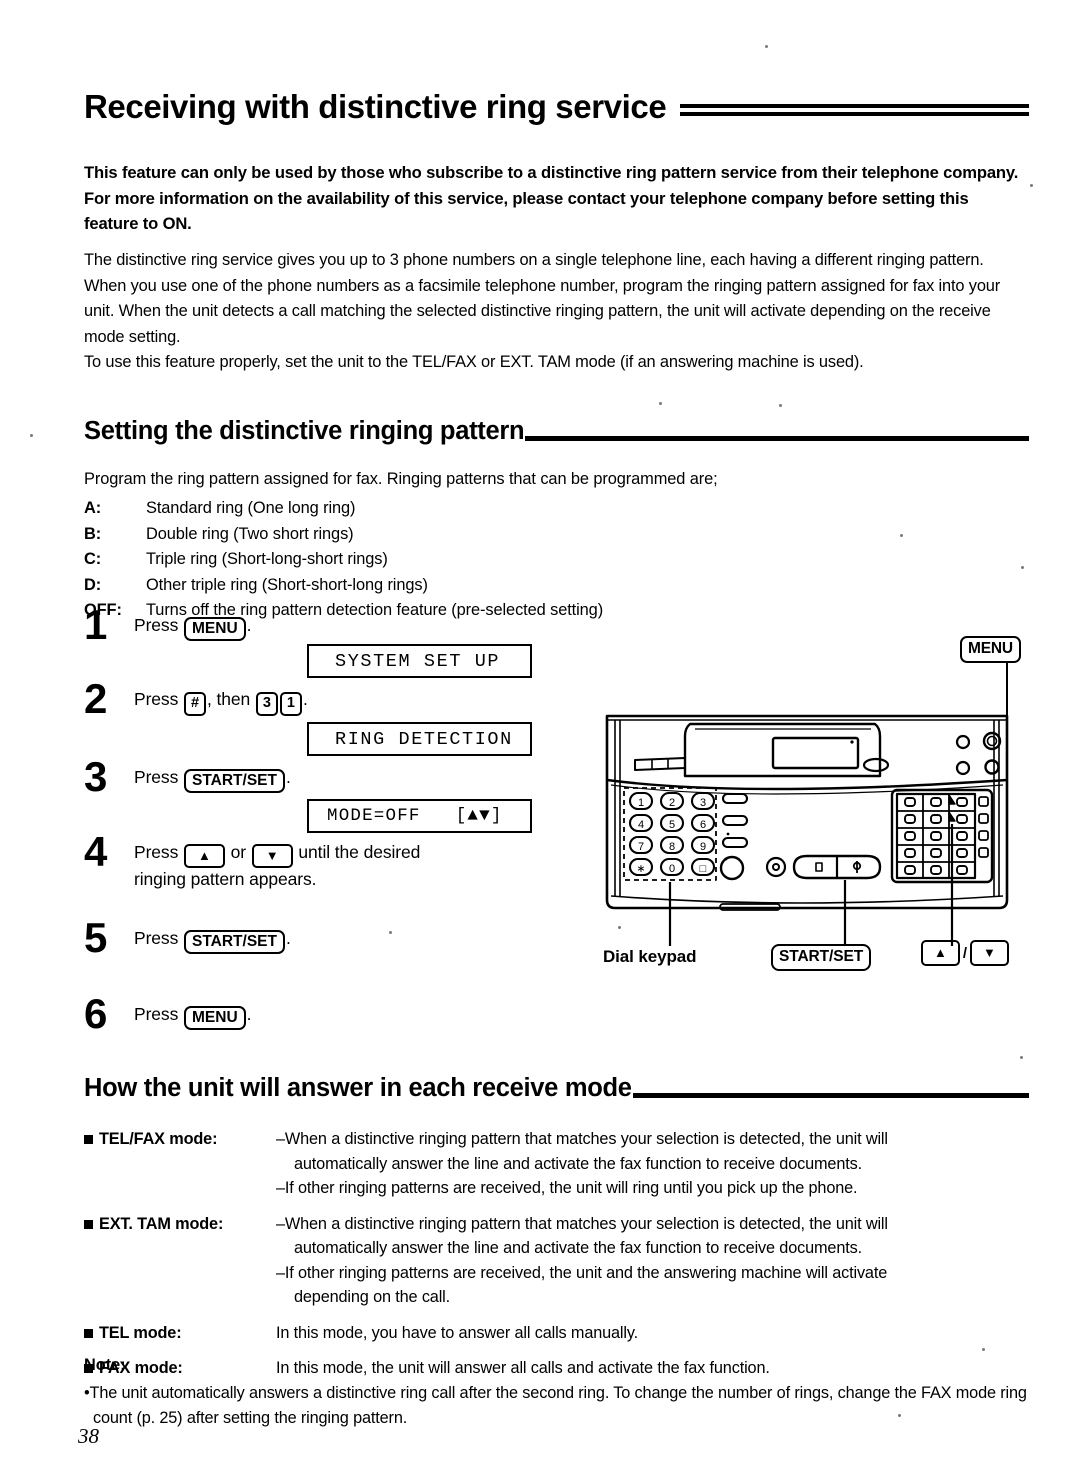 The height and width of the screenshot is (1469, 1080). I want to click on pattern-item: B: Double ring (Two short rings), so click(434, 535).